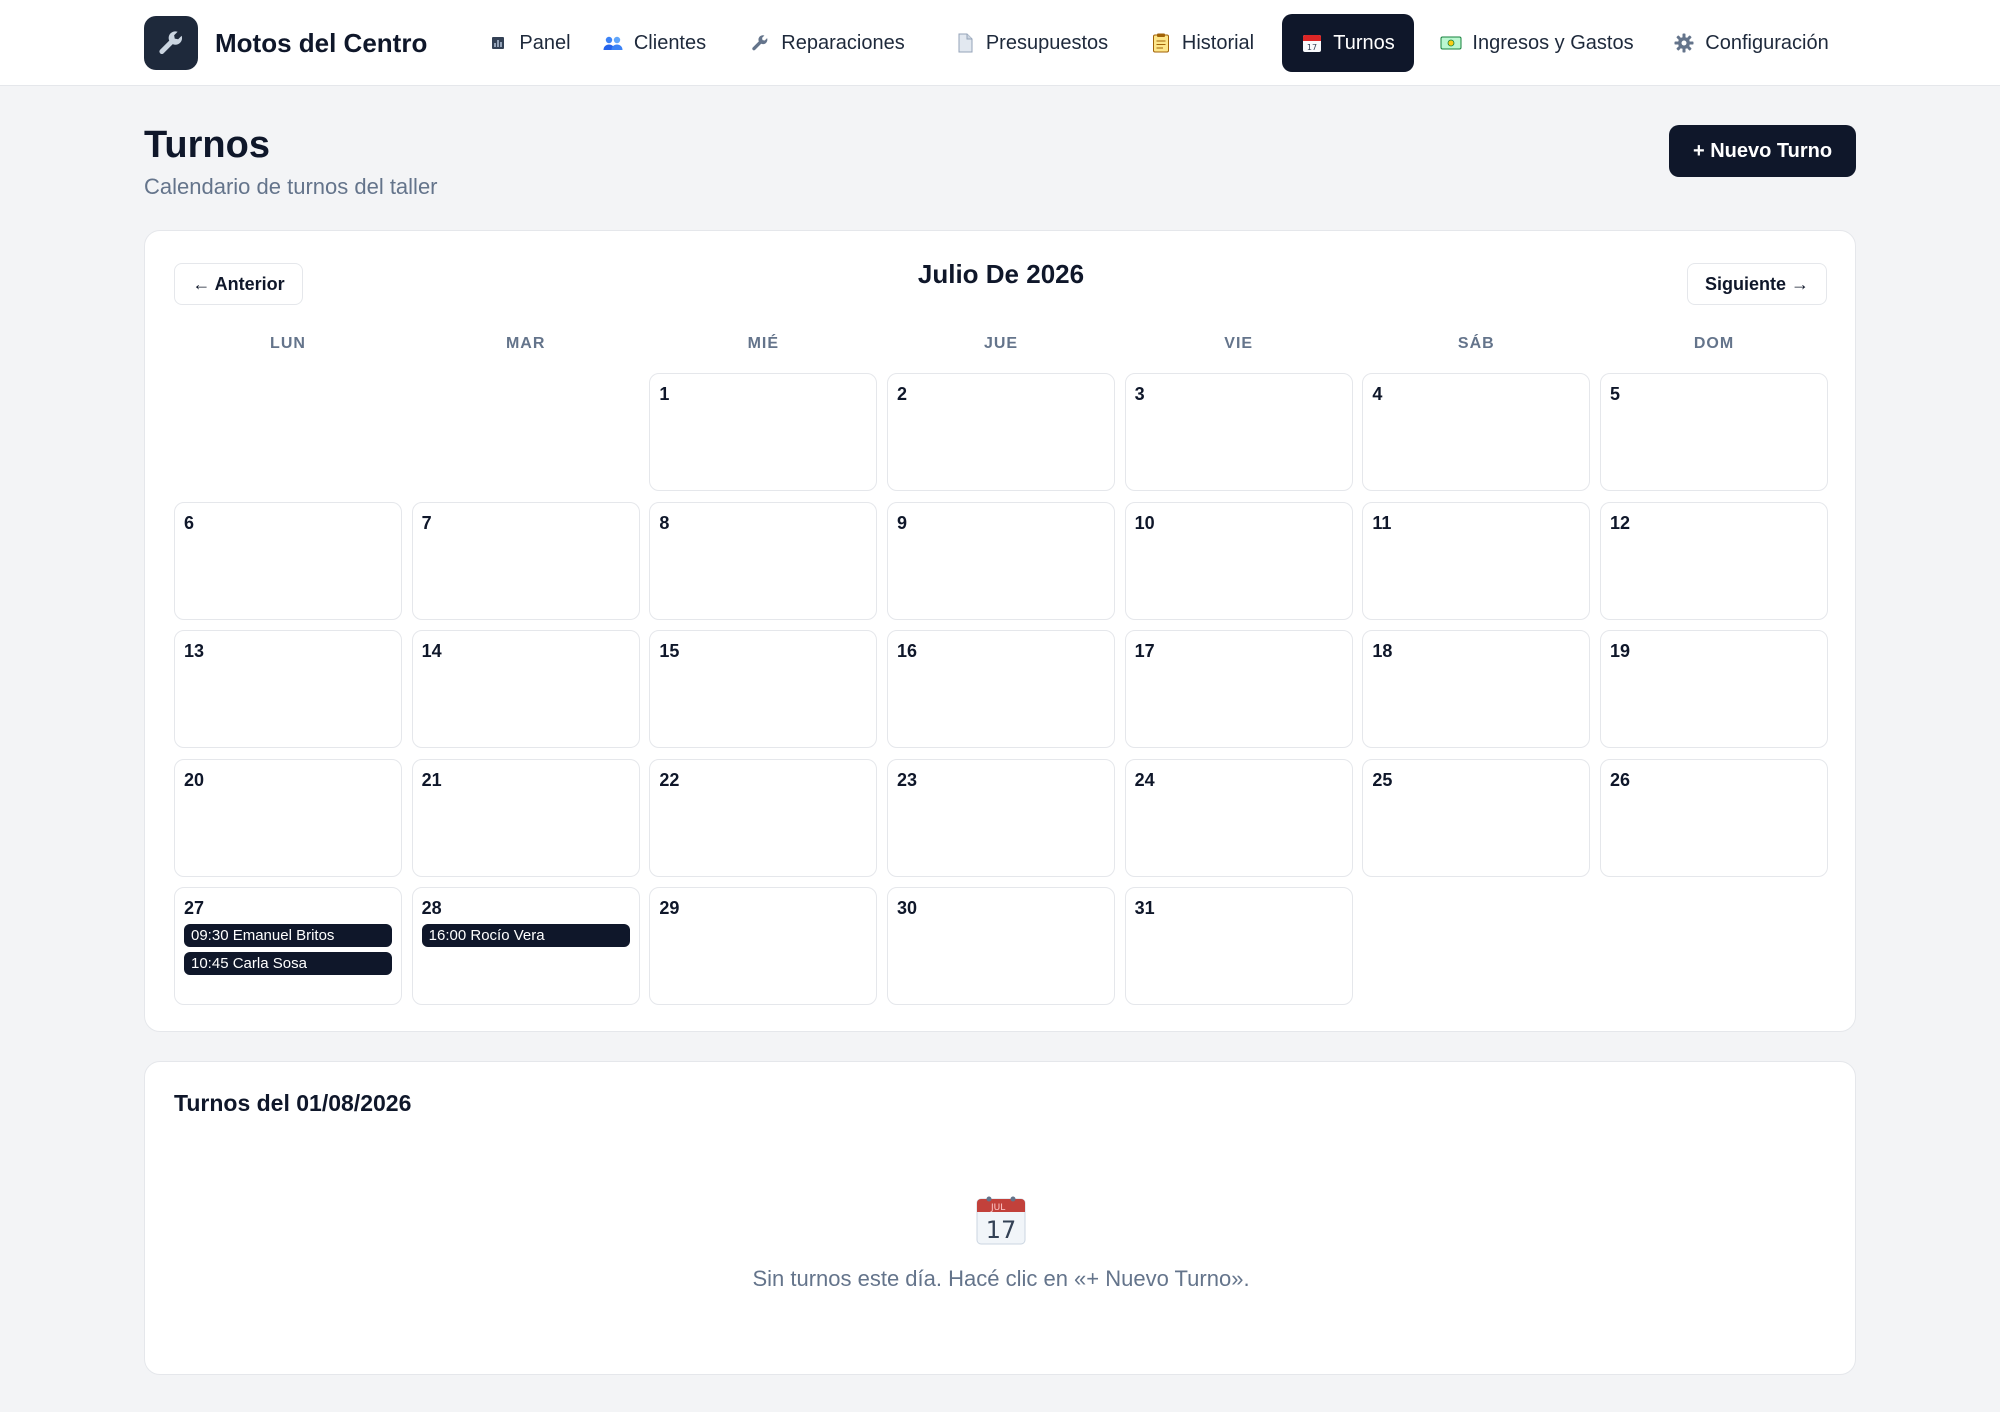  I want to click on calendar-day-23: 23, so click(1001, 817).